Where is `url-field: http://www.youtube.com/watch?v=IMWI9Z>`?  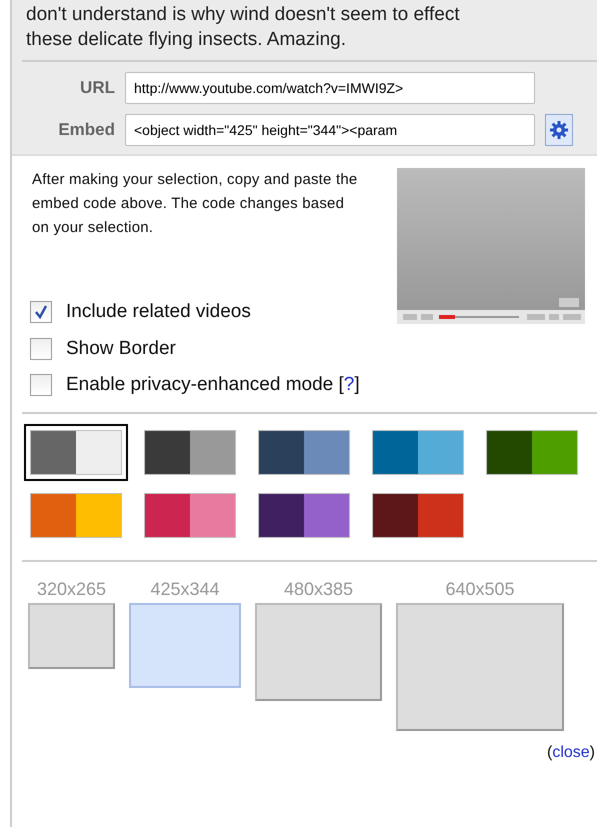
url-field: http://www.youtube.com/watch?v=IMWI9Z> is located at coordinates (330, 88).